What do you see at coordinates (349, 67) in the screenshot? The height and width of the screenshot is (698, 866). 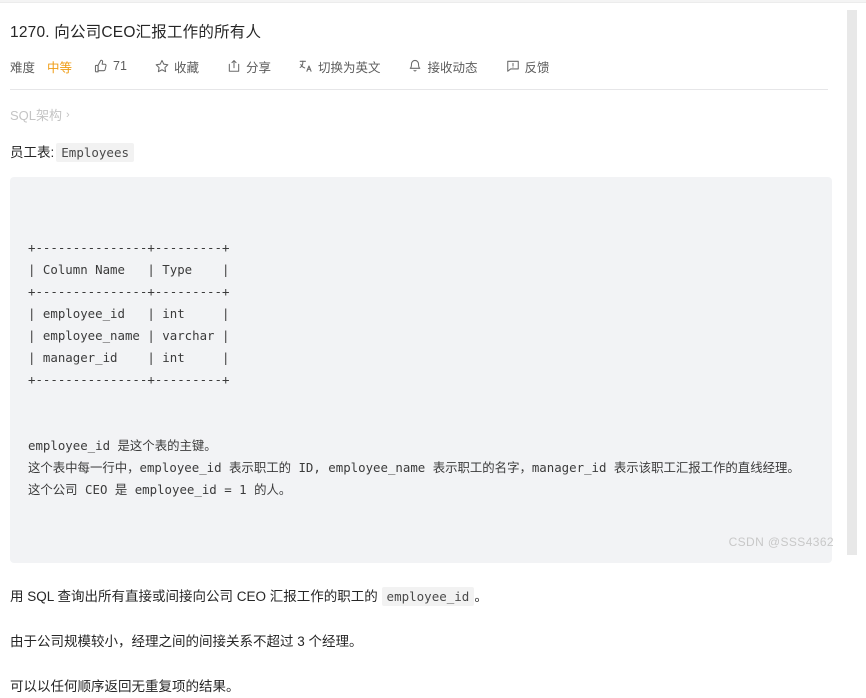 I see `translate-label: 切换为英文` at bounding box center [349, 67].